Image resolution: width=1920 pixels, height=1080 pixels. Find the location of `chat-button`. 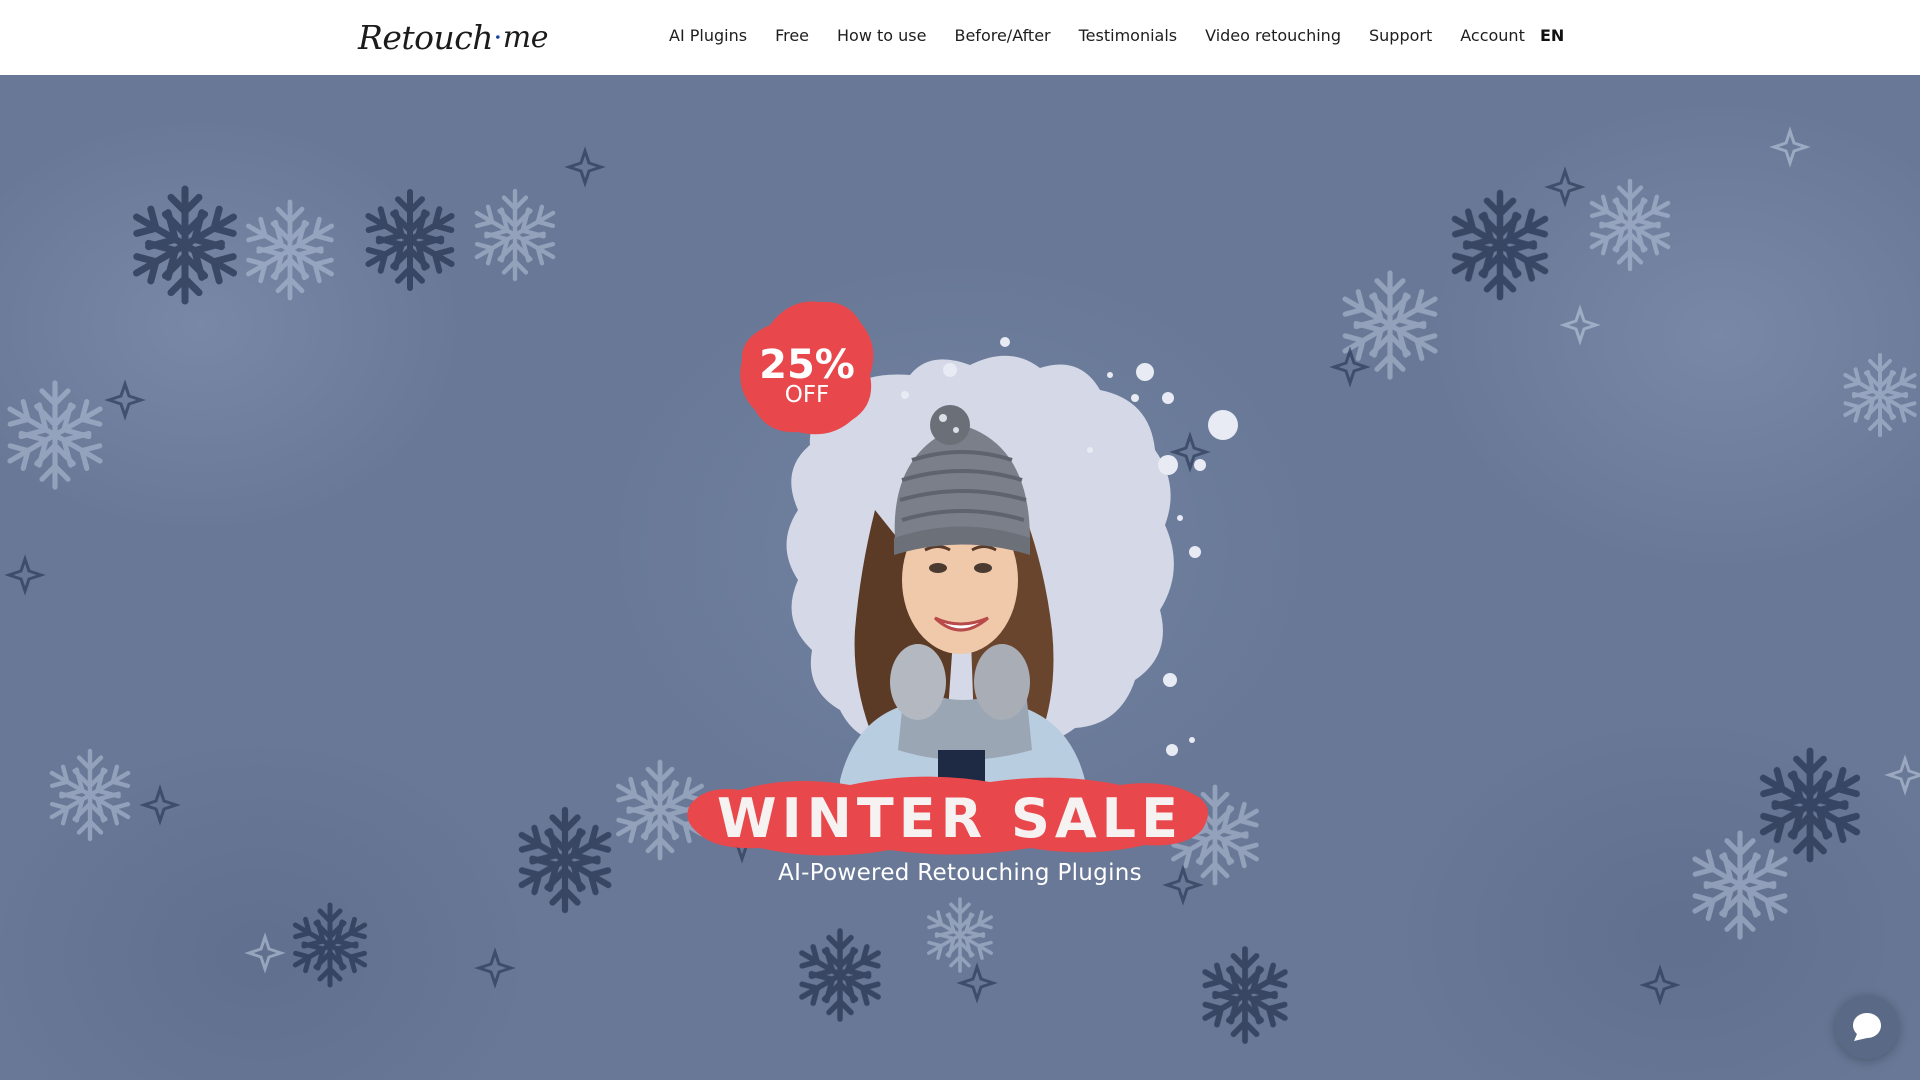

chat-button is located at coordinates (1867, 1027).